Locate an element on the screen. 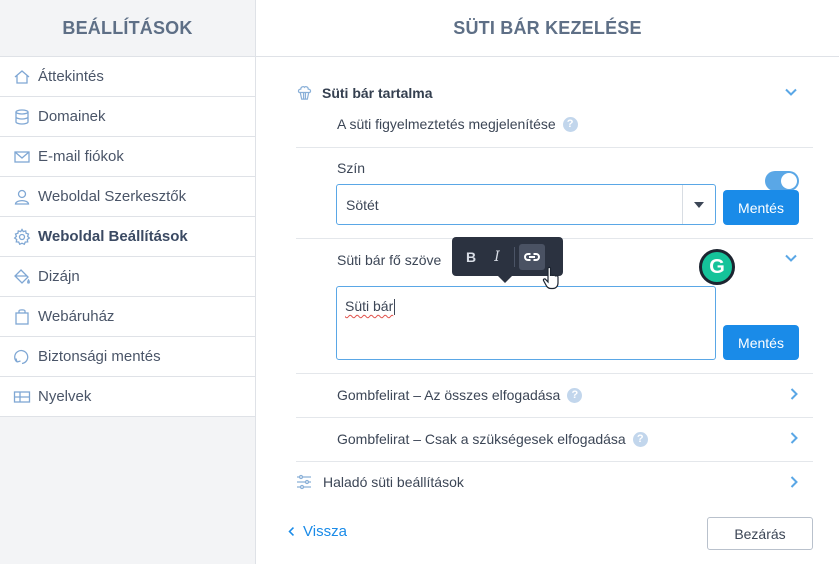 Image resolution: width=839 pixels, height=564 pixels. sidebar-item-website-settings: Weboldal Beállítások is located at coordinates (127, 237).